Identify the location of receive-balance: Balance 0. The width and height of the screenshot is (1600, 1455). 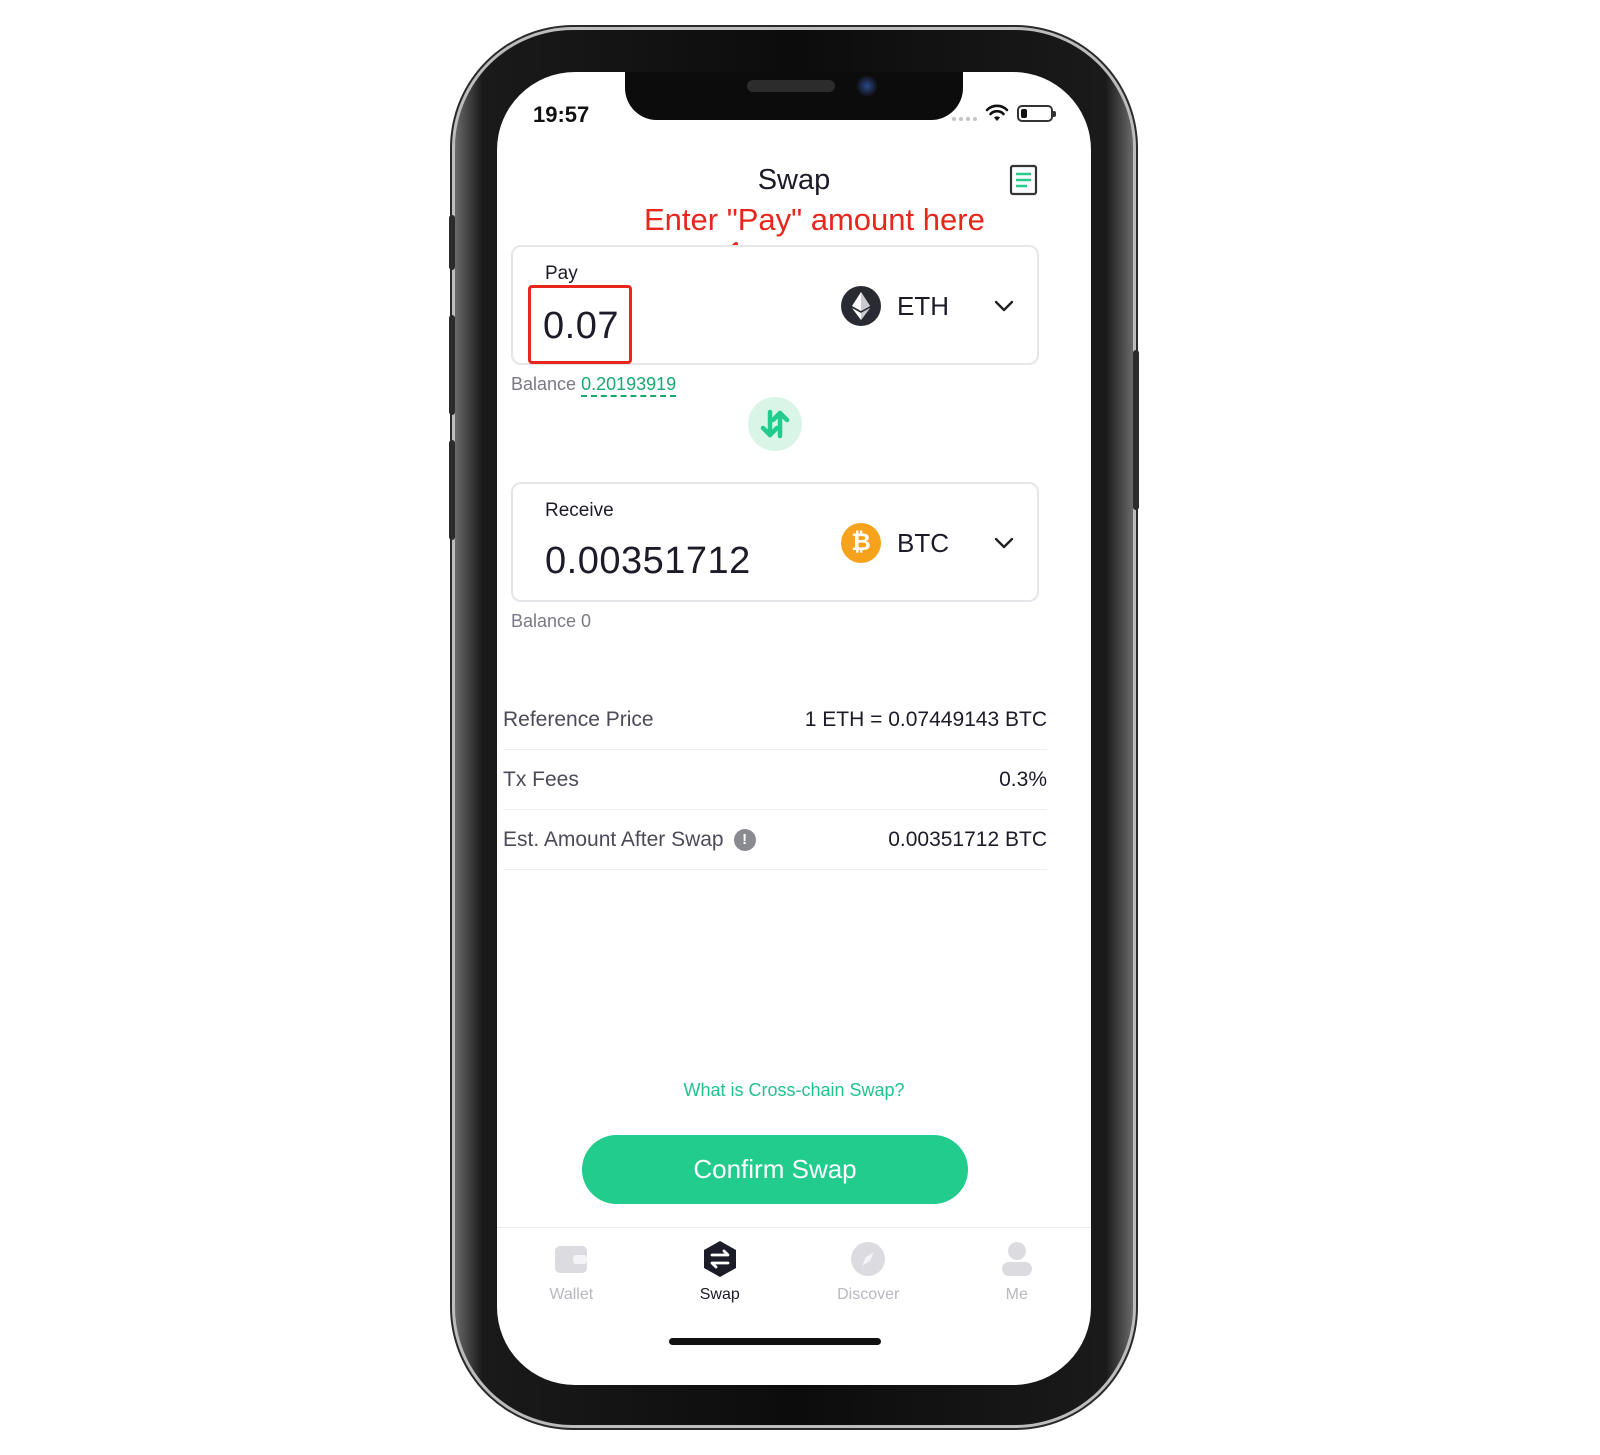
(551, 621).